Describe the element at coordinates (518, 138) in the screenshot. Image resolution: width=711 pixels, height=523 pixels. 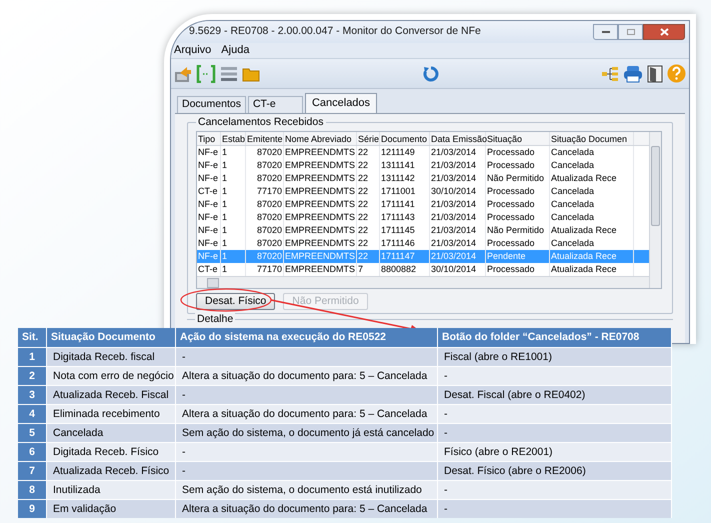
I see `column-header: Situação` at that location.